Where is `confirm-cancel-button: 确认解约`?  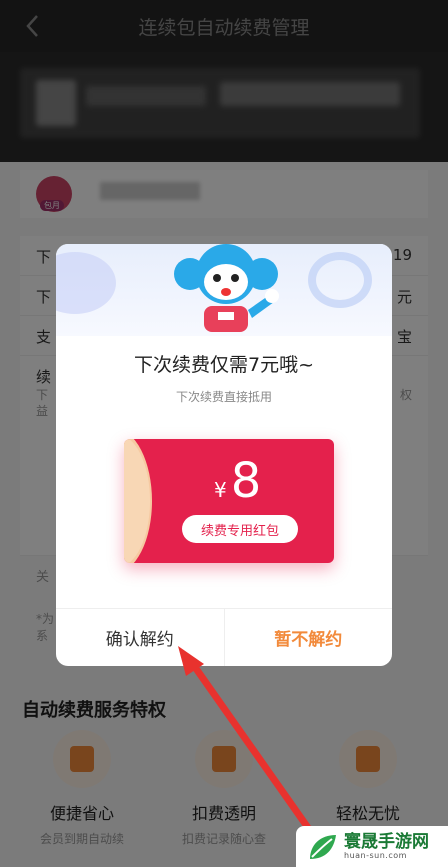 confirm-cancel-button: 确认解约 is located at coordinates (140, 637).